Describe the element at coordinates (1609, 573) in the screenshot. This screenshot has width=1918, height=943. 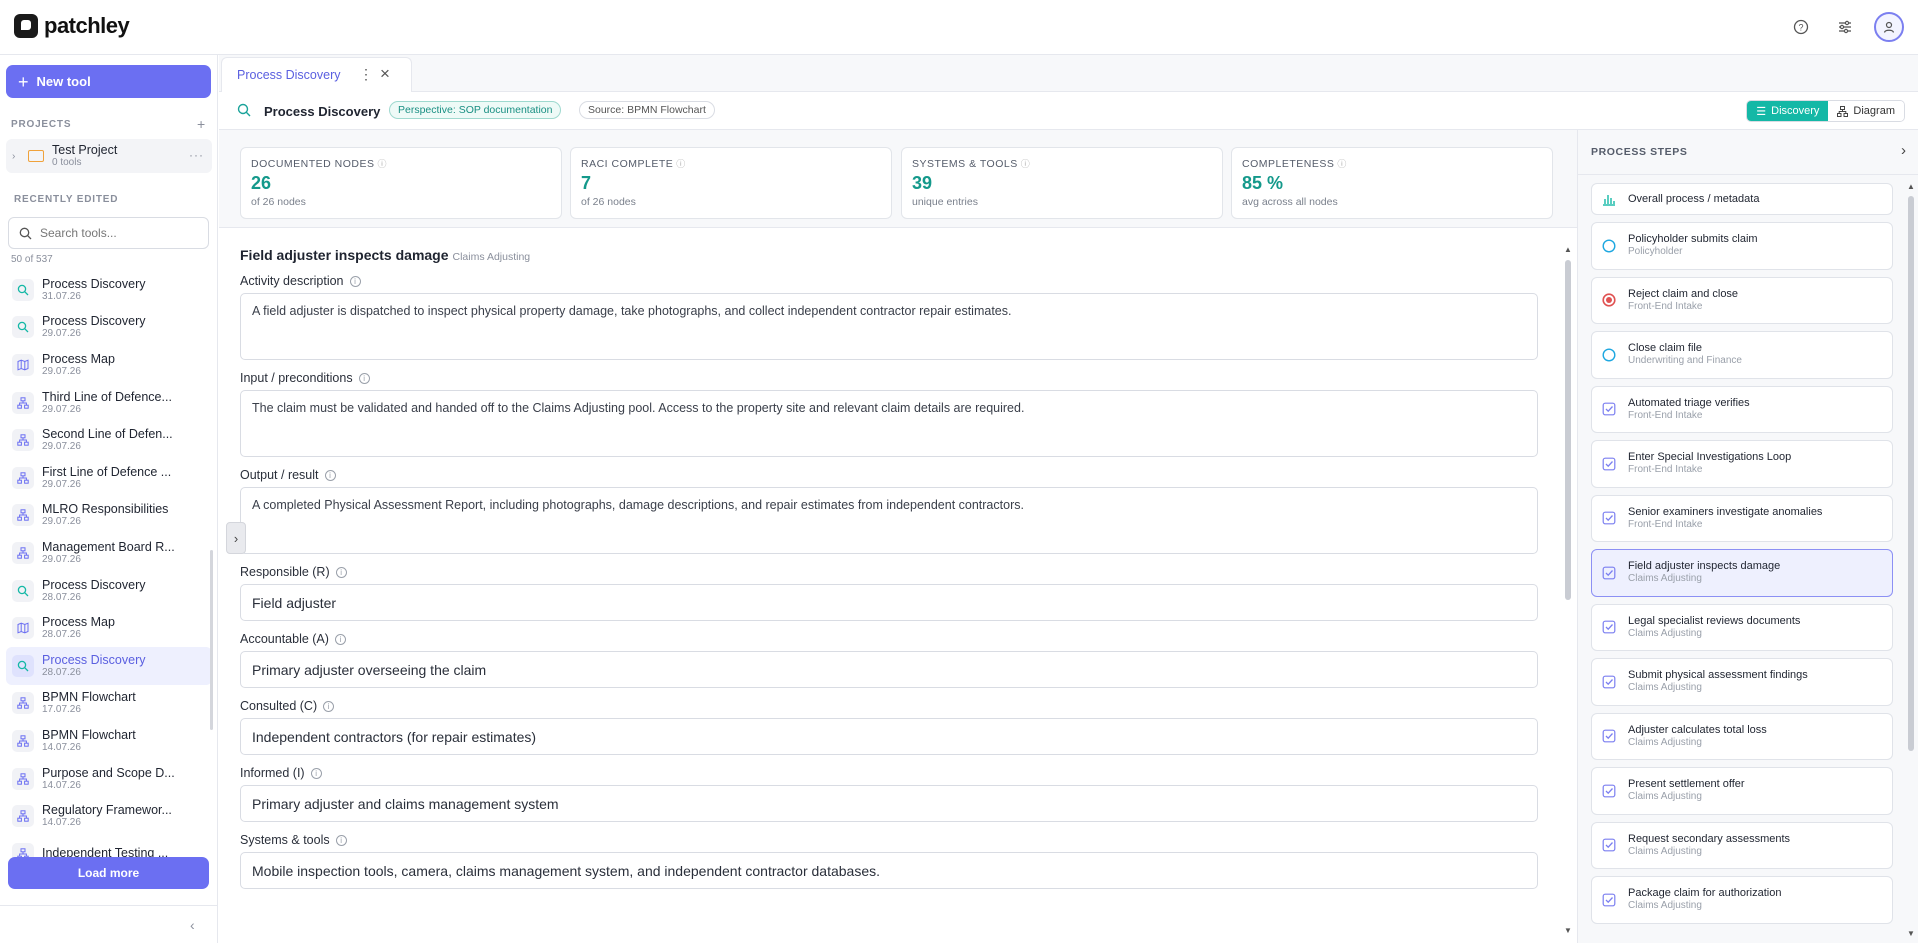
I see `task-icon` at that location.